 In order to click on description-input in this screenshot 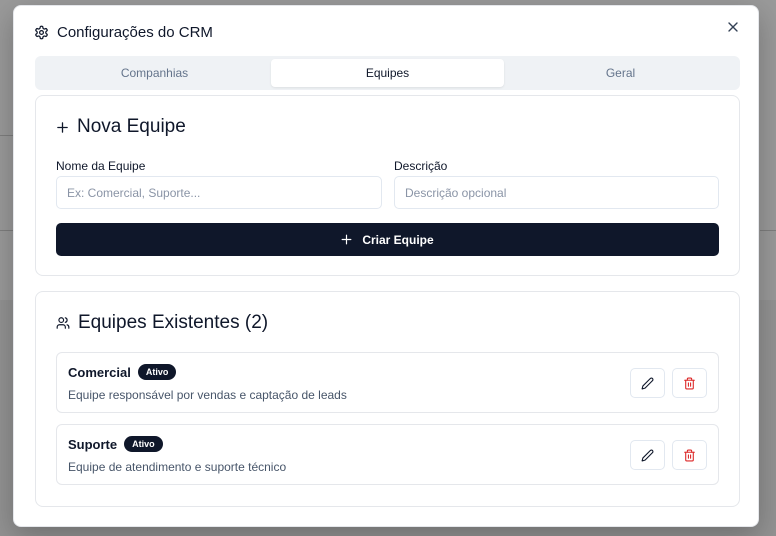, I will do `click(556, 192)`.